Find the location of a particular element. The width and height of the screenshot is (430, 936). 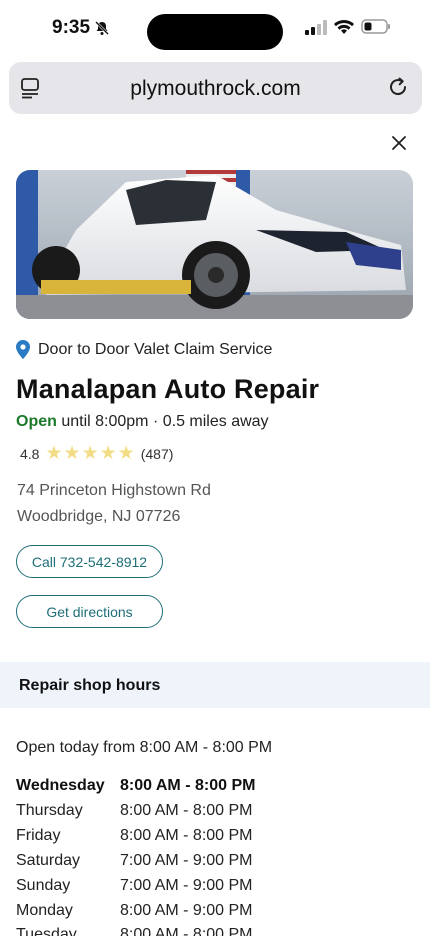

clock-text: 9:35 is located at coordinates (71, 27).